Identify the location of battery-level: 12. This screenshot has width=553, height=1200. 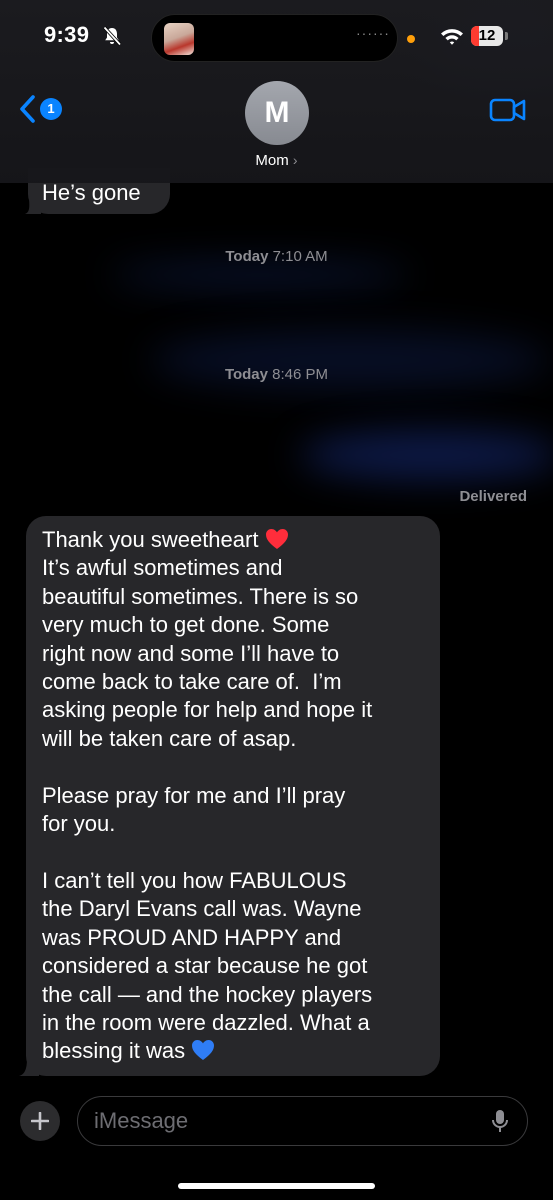
(487, 35).